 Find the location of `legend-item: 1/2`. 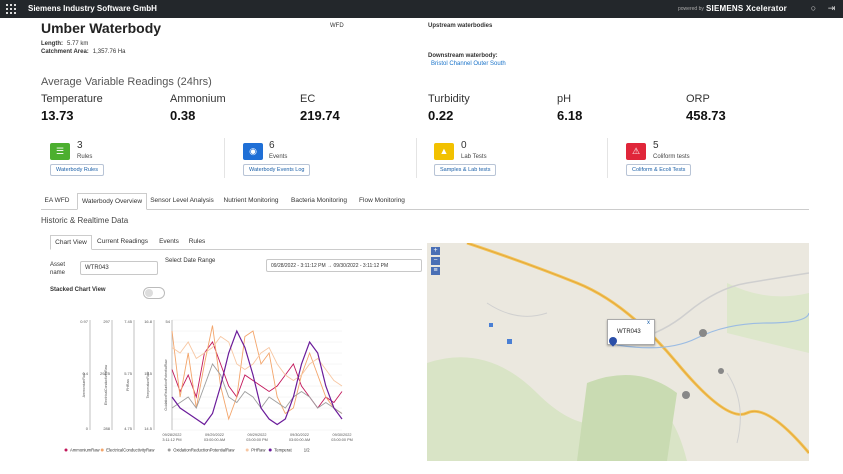

legend-item: 1/2 is located at coordinates (307, 450).